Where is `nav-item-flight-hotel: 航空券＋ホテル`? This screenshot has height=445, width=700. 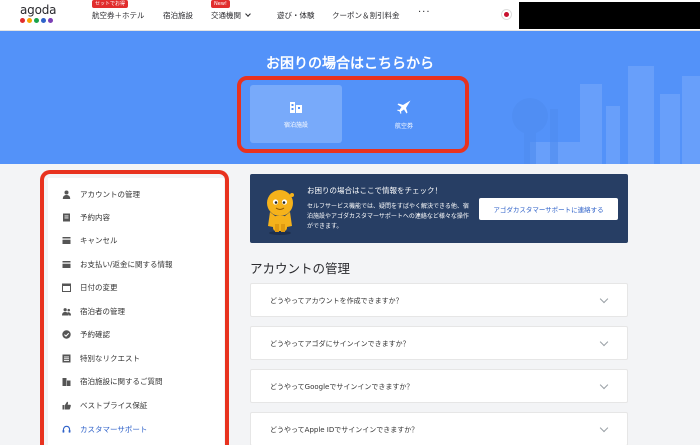 nav-item-flight-hotel: 航空券＋ホテル is located at coordinates (118, 15).